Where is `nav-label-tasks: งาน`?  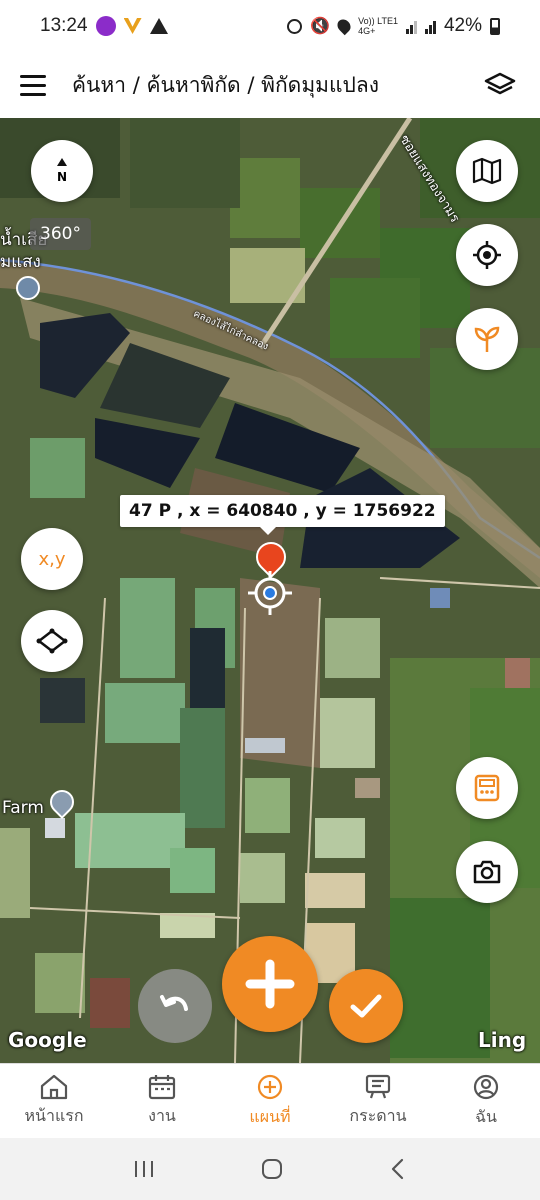
nav-label-tasks: งาน is located at coordinates (162, 1115).